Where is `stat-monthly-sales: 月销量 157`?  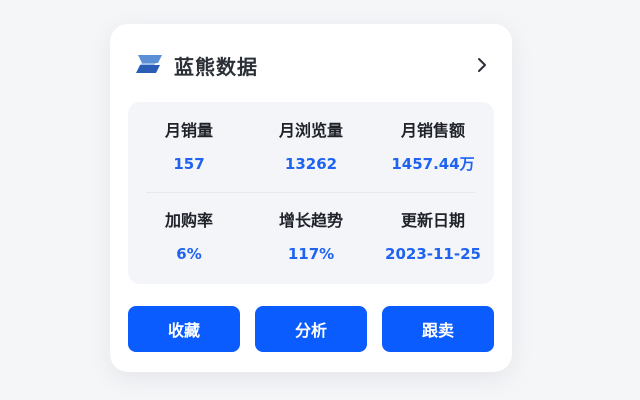
stat-monthly-sales: 月销量 157 is located at coordinates (189, 147).